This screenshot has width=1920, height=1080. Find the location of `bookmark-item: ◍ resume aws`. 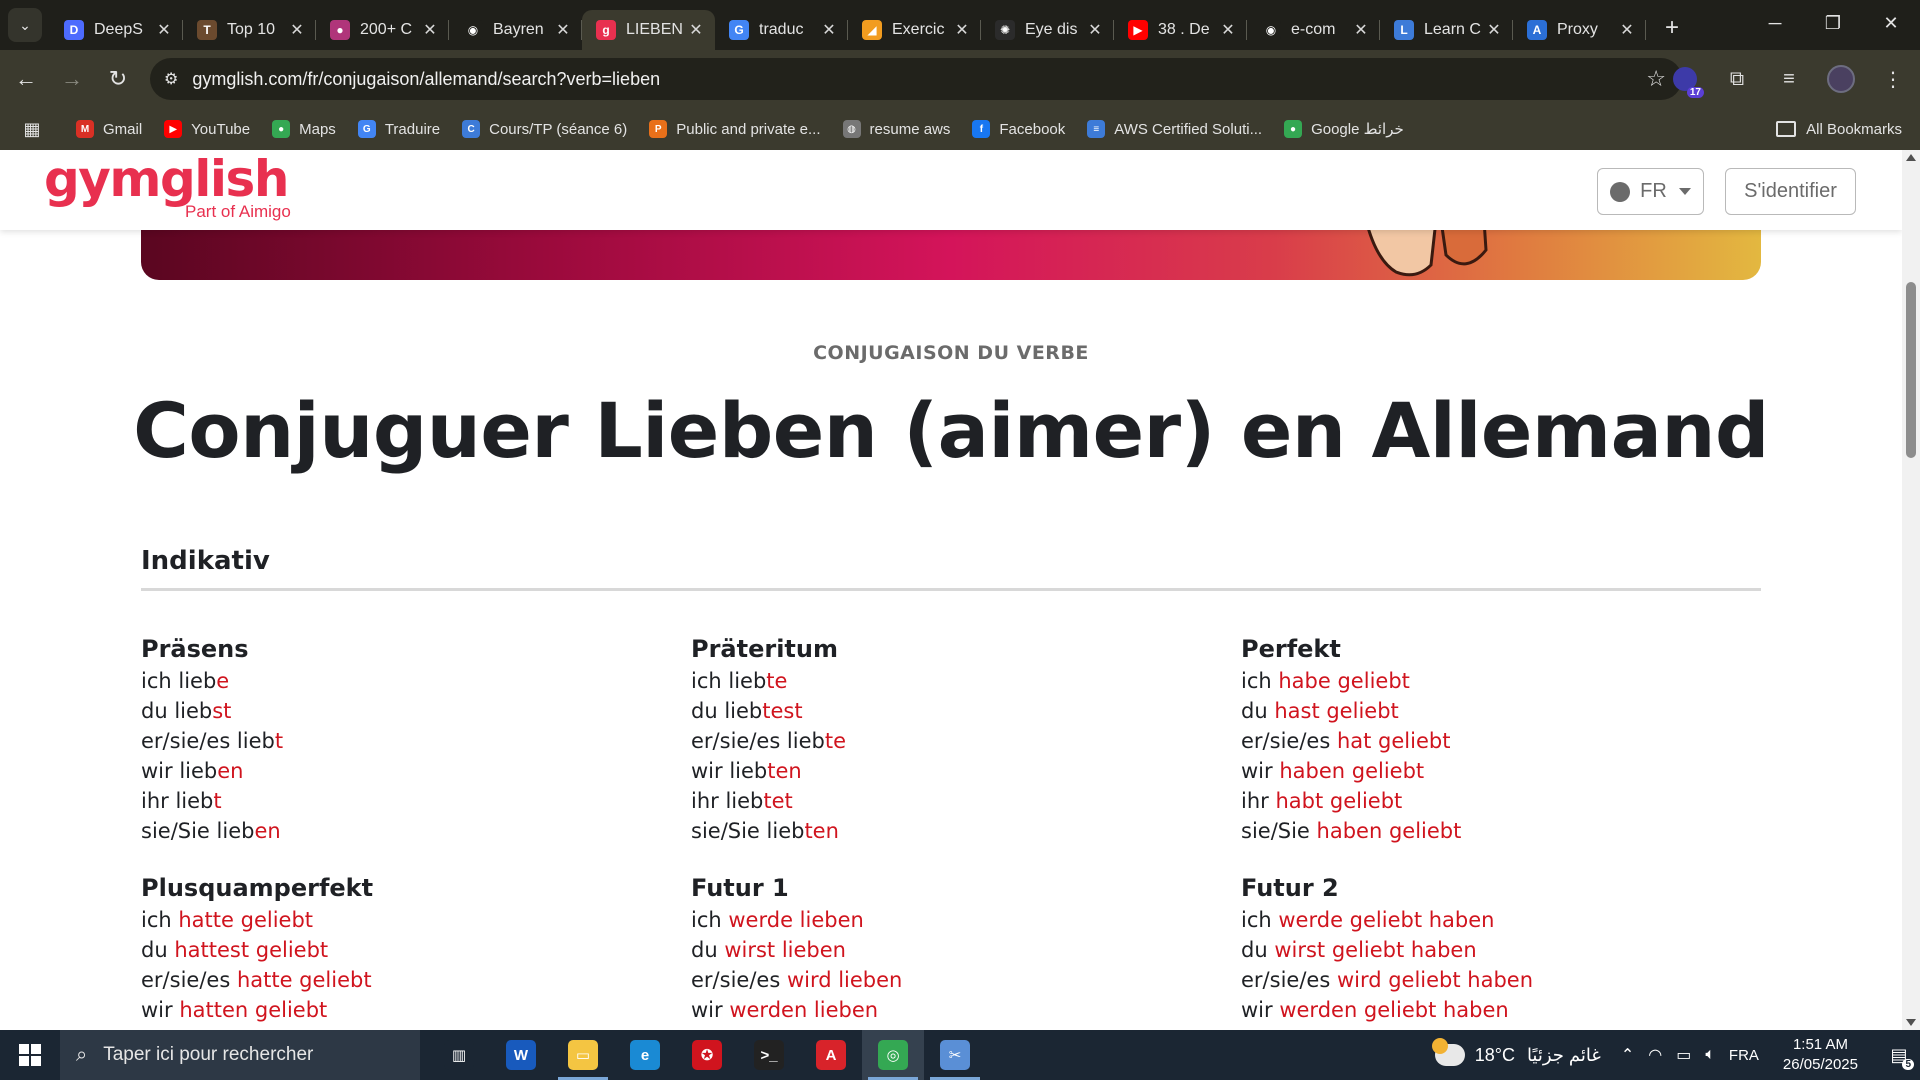

bookmark-item: ◍ resume aws is located at coordinates (896, 129).